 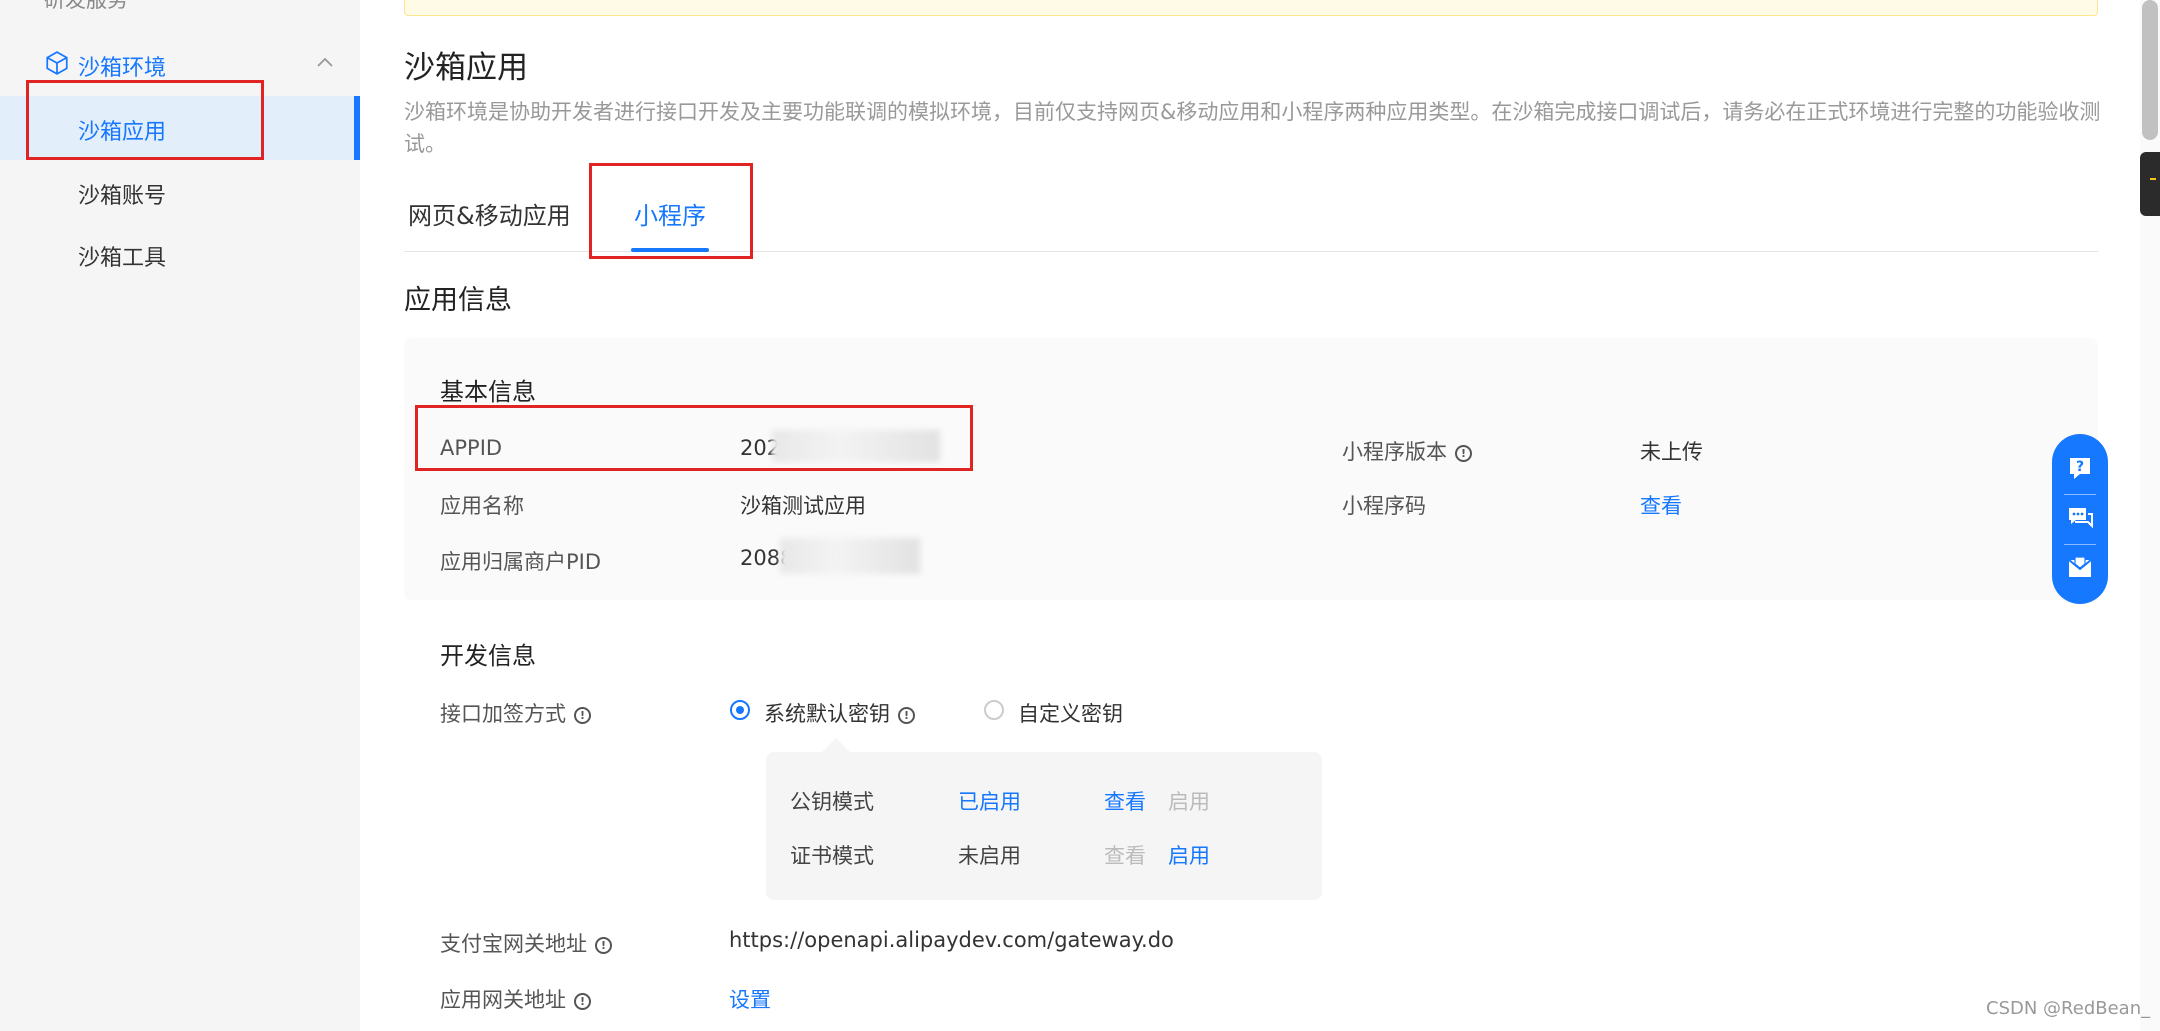 I want to click on side-panel-handle, so click(x=2150, y=184).